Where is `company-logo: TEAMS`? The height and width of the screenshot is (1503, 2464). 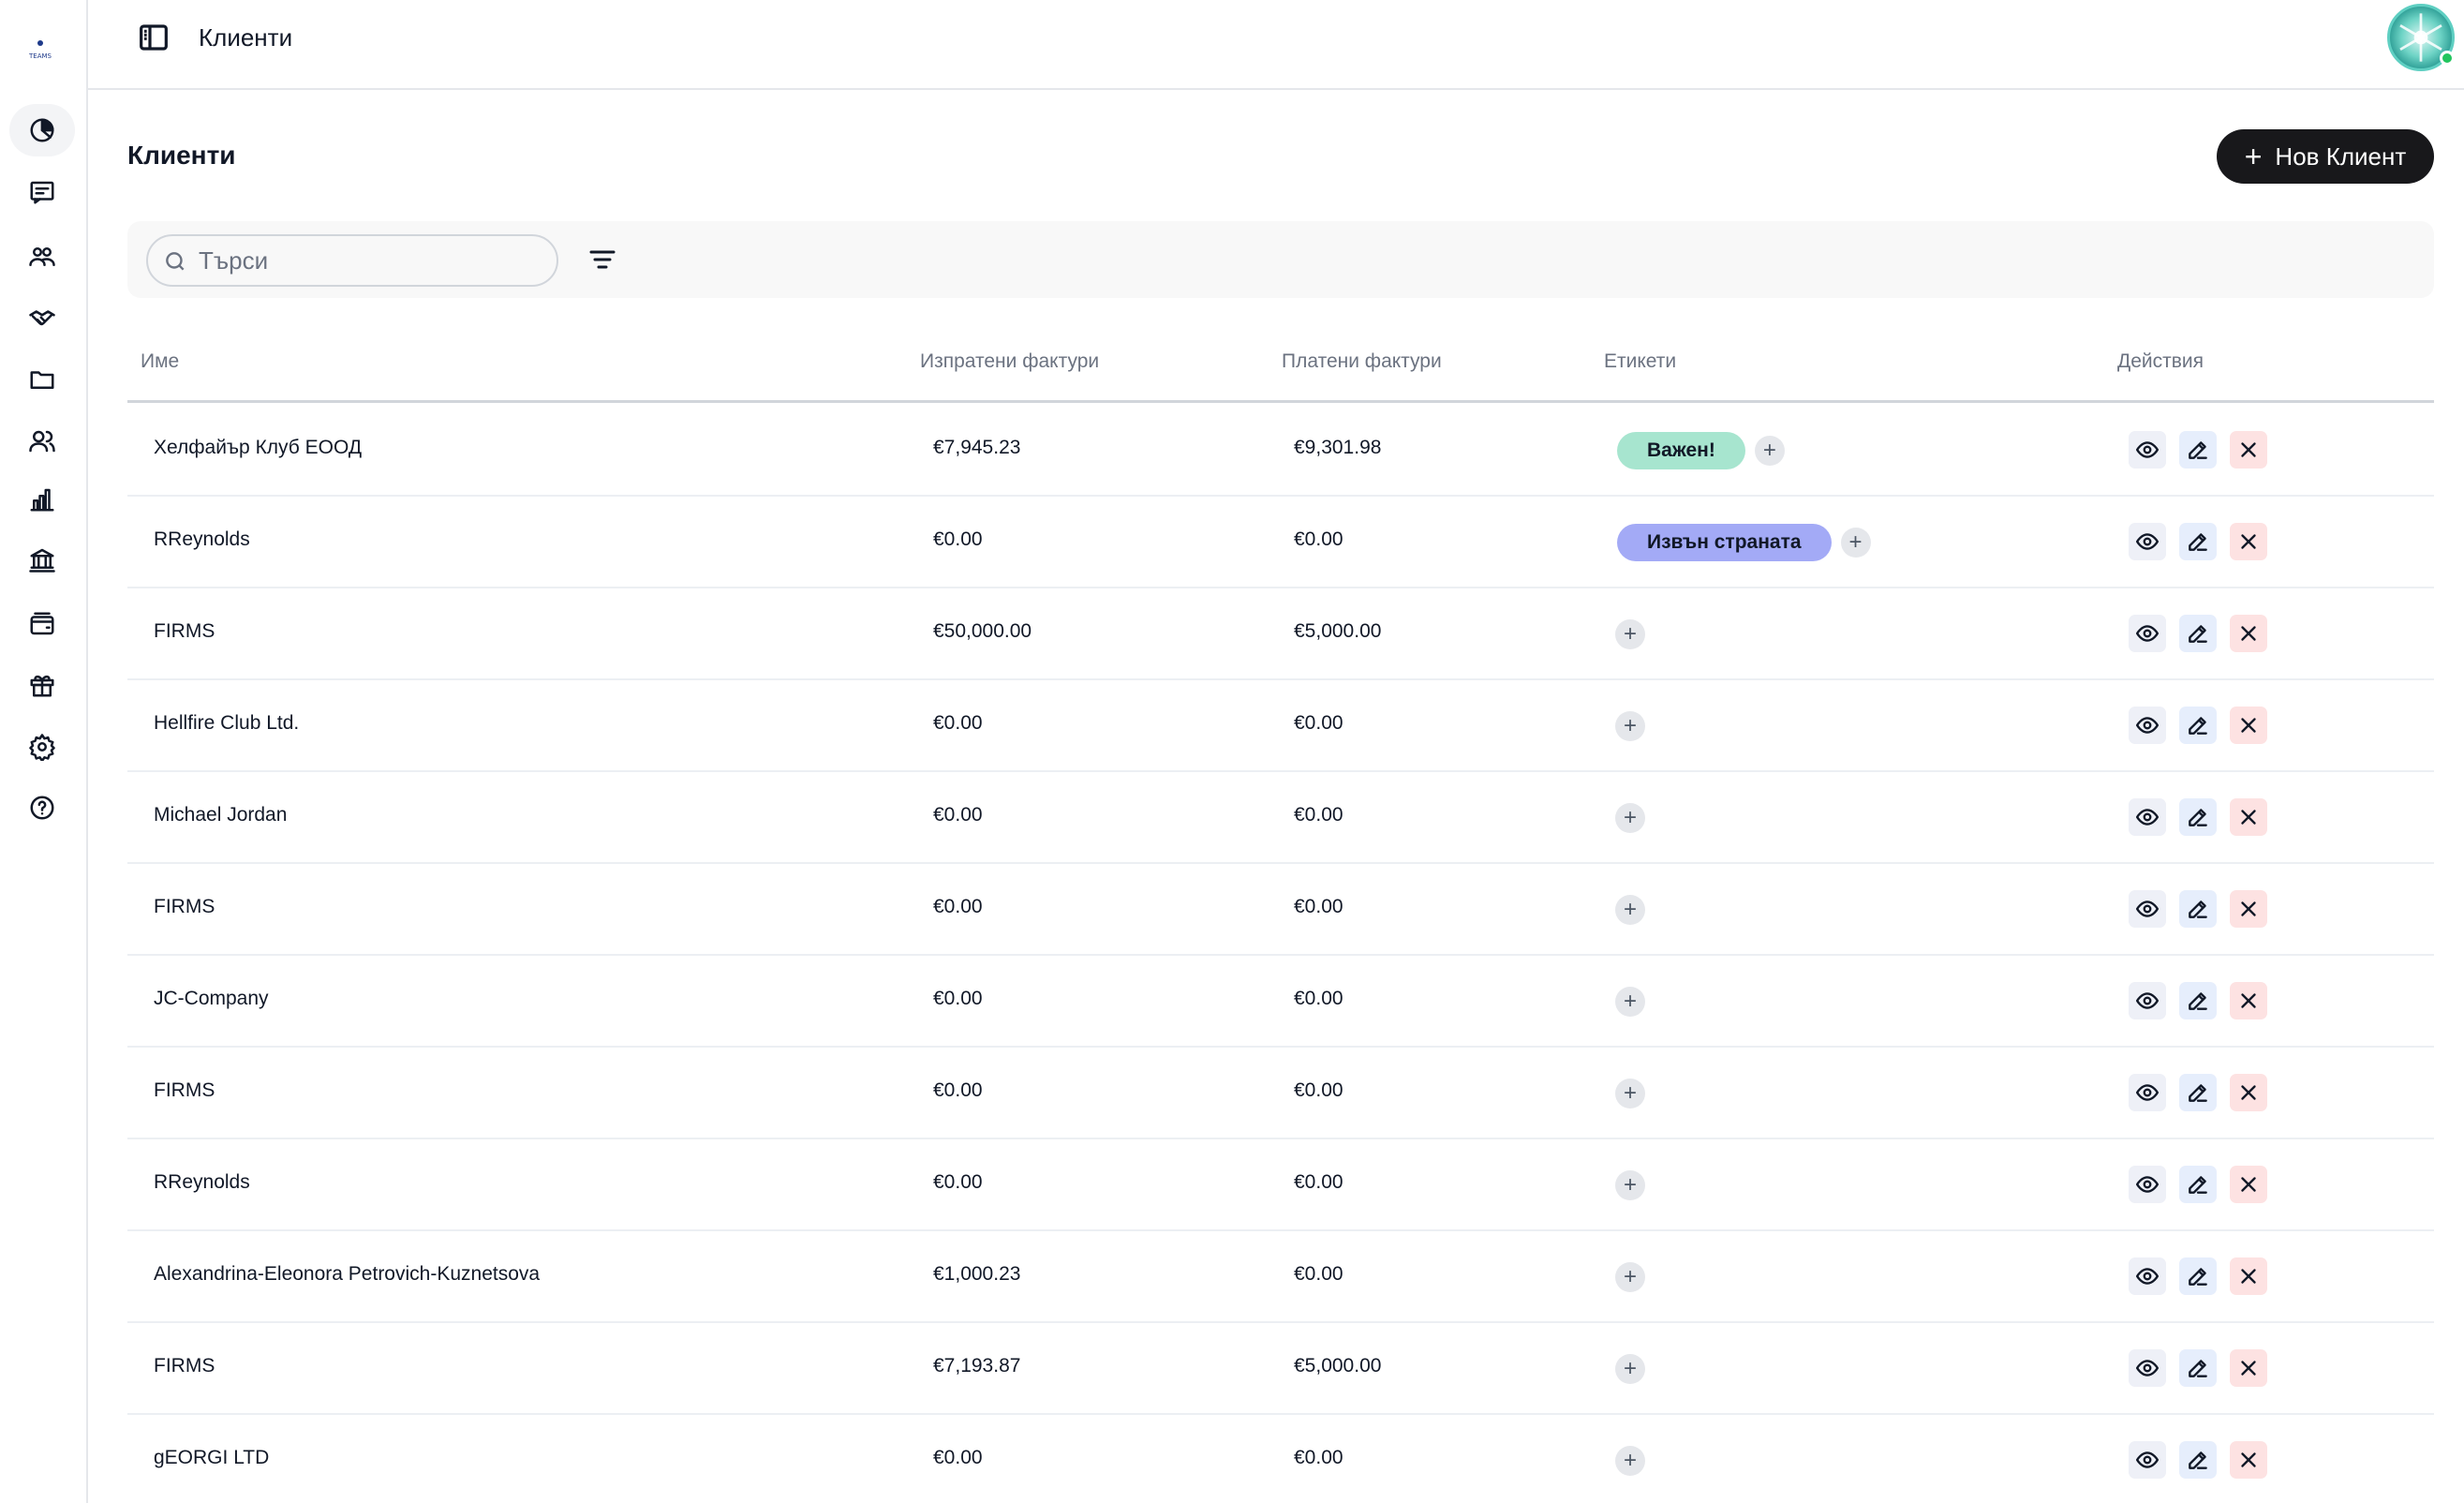
company-logo: TEAMS is located at coordinates (40, 50).